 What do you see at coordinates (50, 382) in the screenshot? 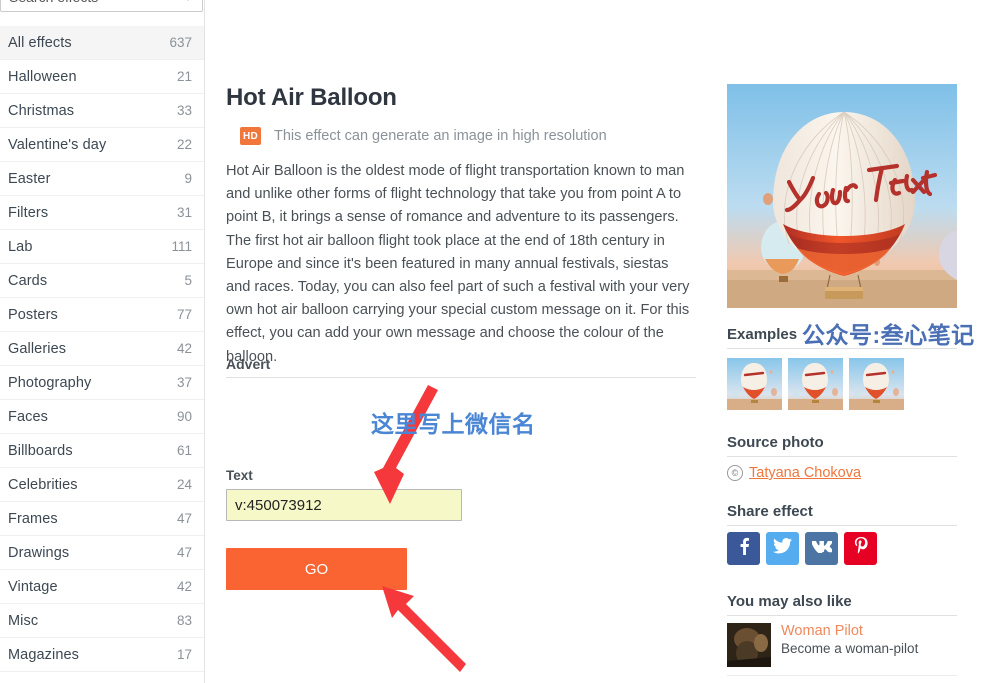
I see `category-label: Photography` at bounding box center [50, 382].